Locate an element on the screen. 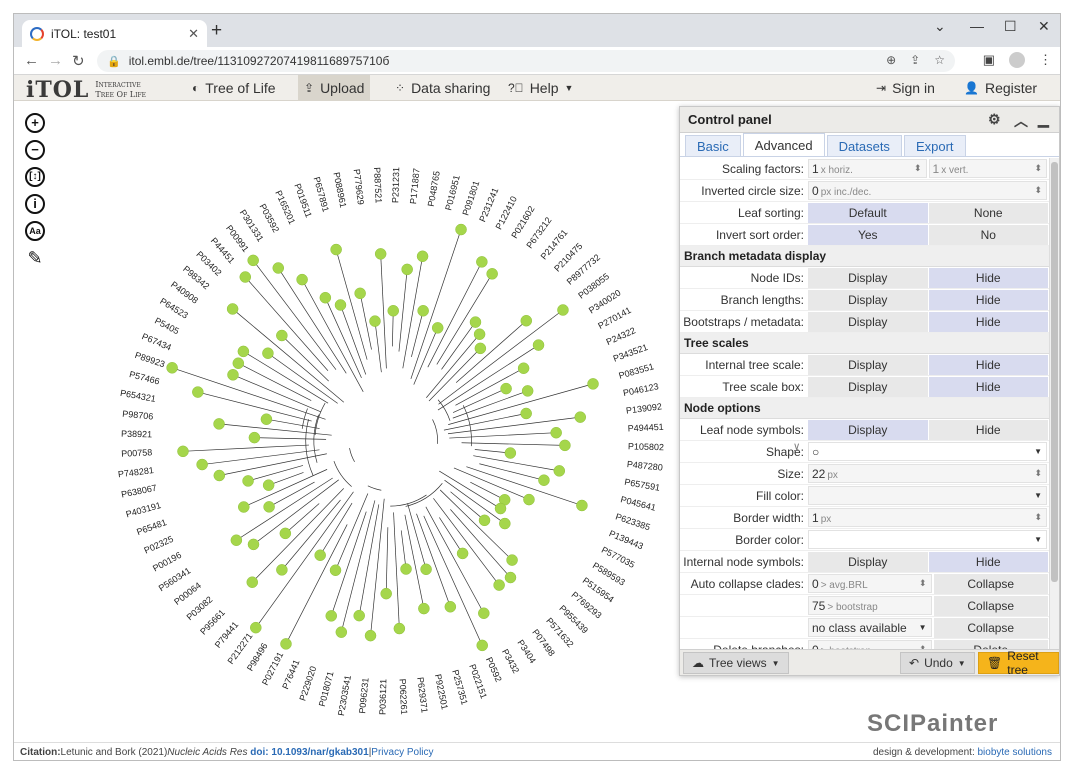 The width and height of the screenshot is (1076, 774). leaf-label: P046123 is located at coordinates (640, 389).